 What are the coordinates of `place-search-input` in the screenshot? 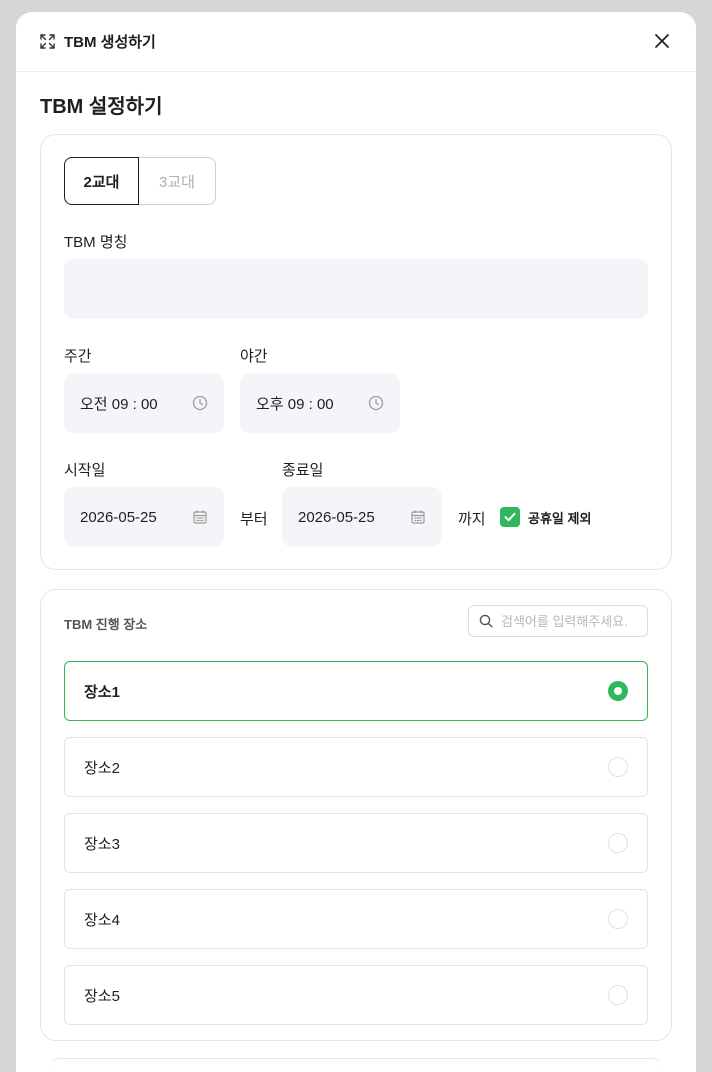 It's located at (568, 621).